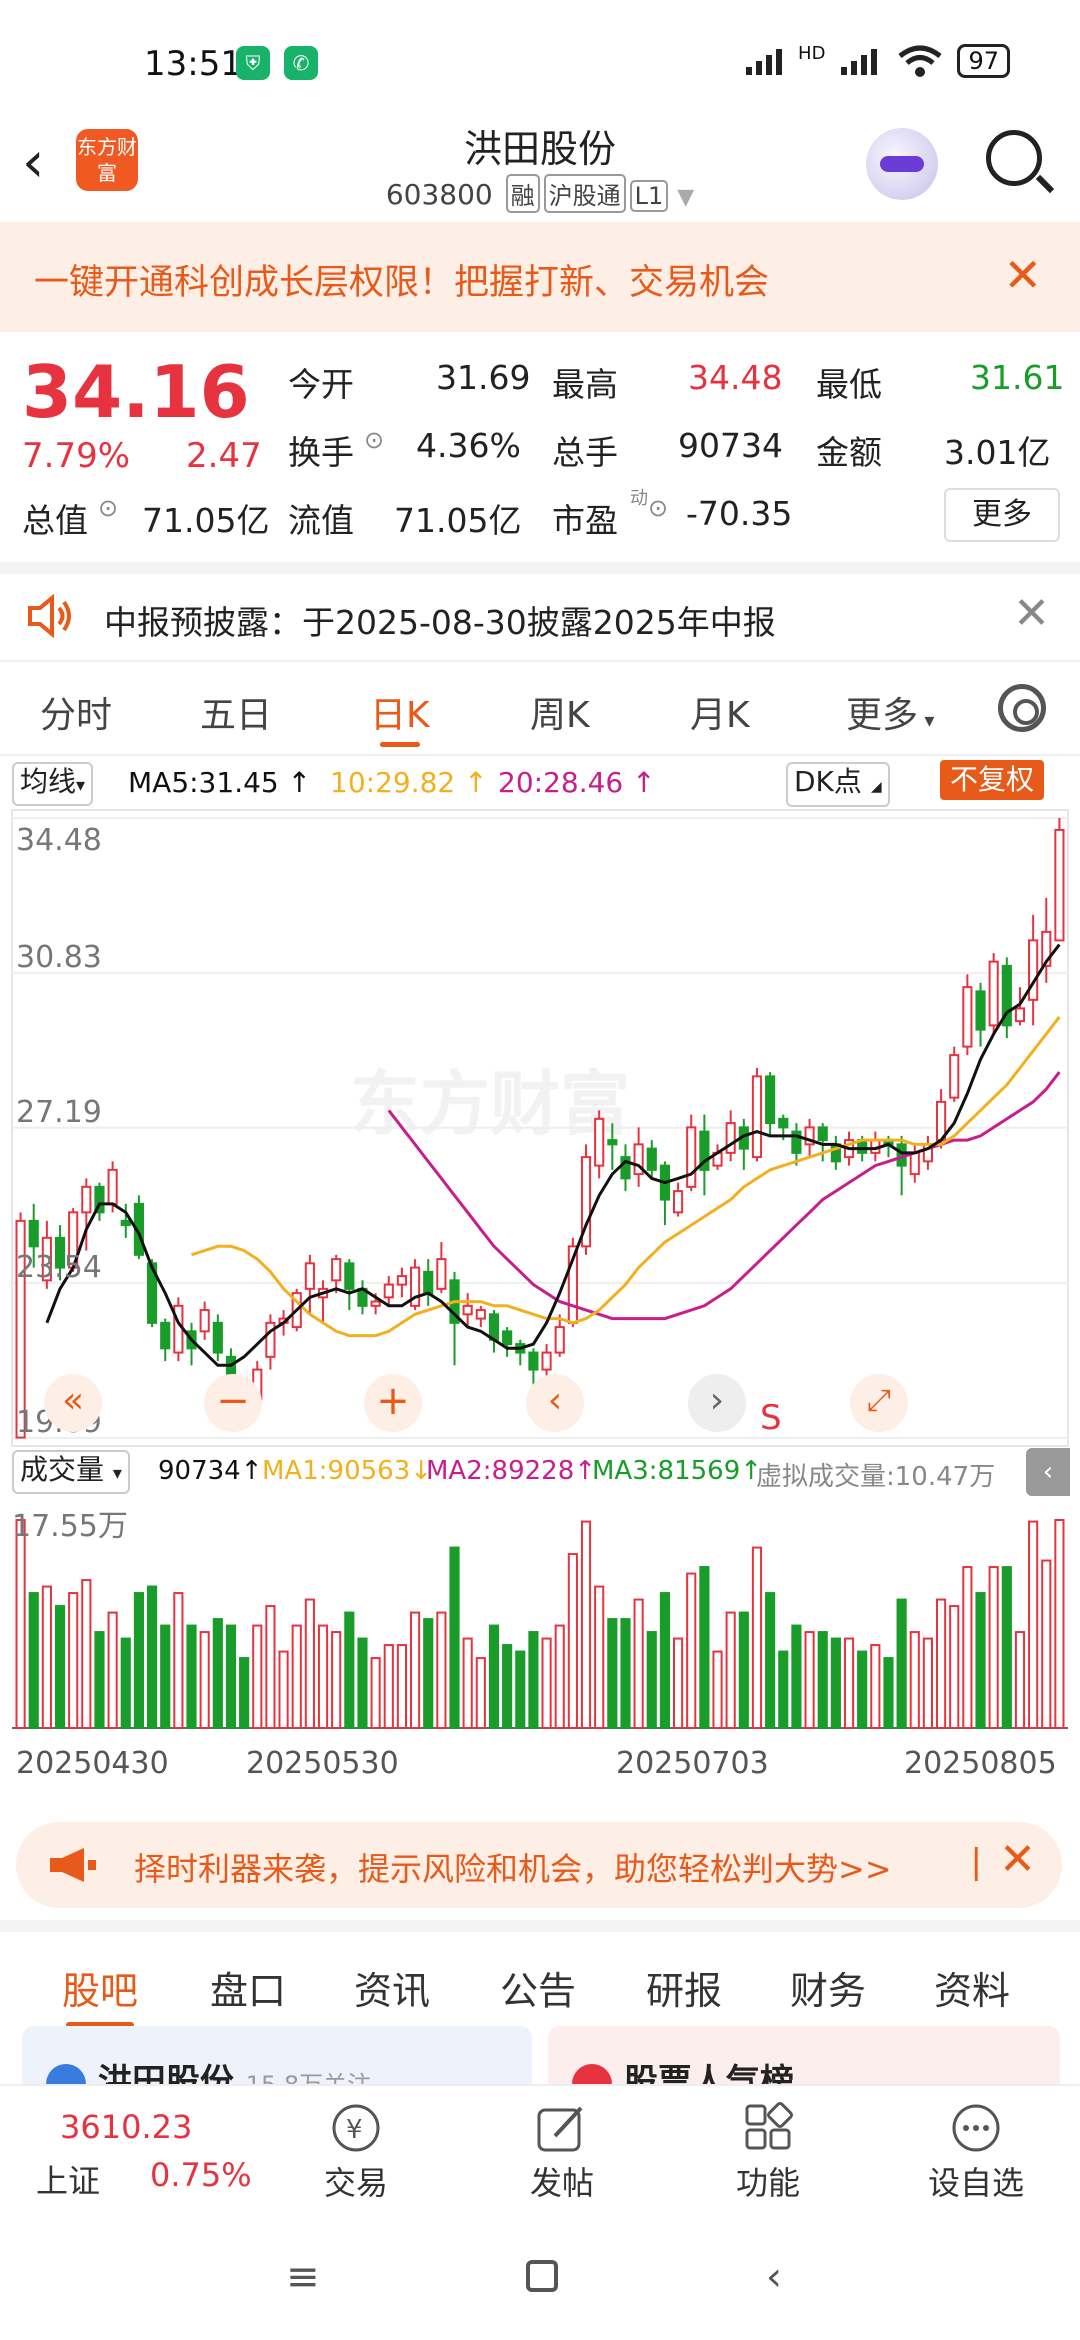 The width and height of the screenshot is (1080, 2340). Describe the element at coordinates (804, 2055) in the screenshot. I see `popularity-card: 股票人气榜` at that location.